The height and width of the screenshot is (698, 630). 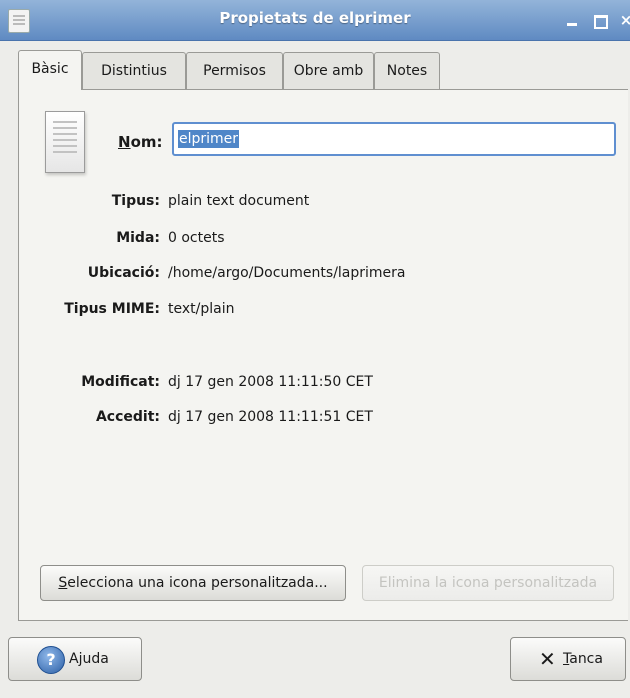 I want to click on accessed-label: Accedit:, so click(x=127, y=417).